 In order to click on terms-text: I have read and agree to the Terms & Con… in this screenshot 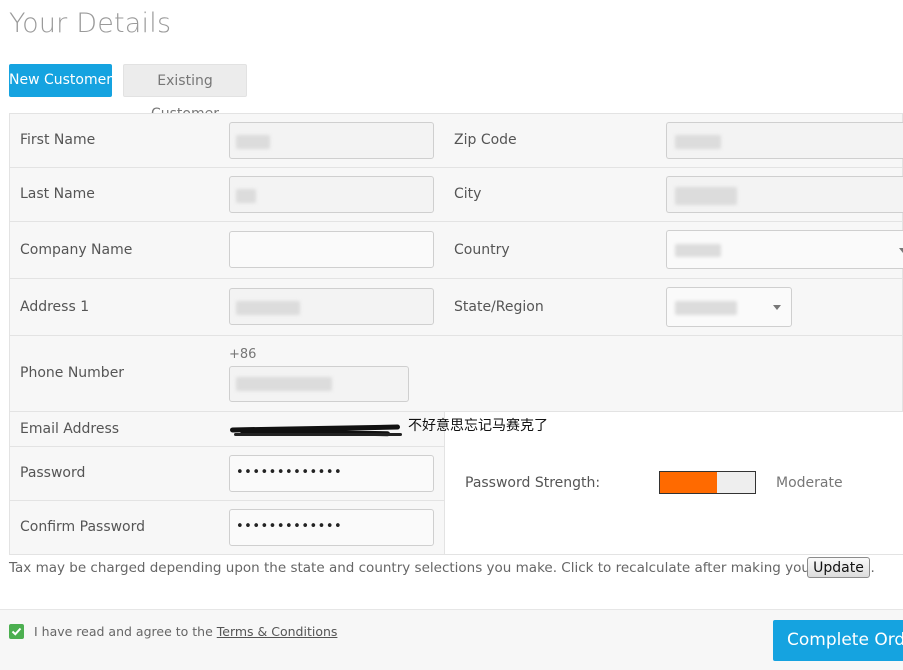, I will do `click(185, 631)`.